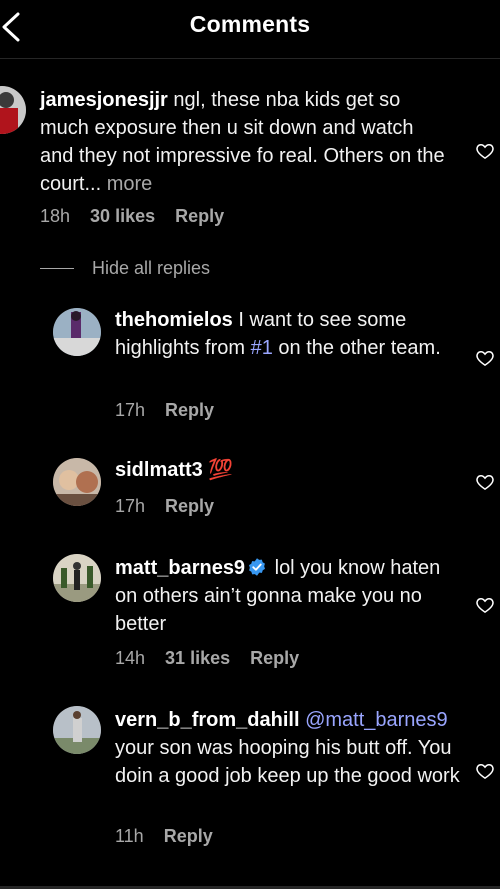 The height and width of the screenshot is (889, 500). I want to click on more-link: more, so click(127, 184).